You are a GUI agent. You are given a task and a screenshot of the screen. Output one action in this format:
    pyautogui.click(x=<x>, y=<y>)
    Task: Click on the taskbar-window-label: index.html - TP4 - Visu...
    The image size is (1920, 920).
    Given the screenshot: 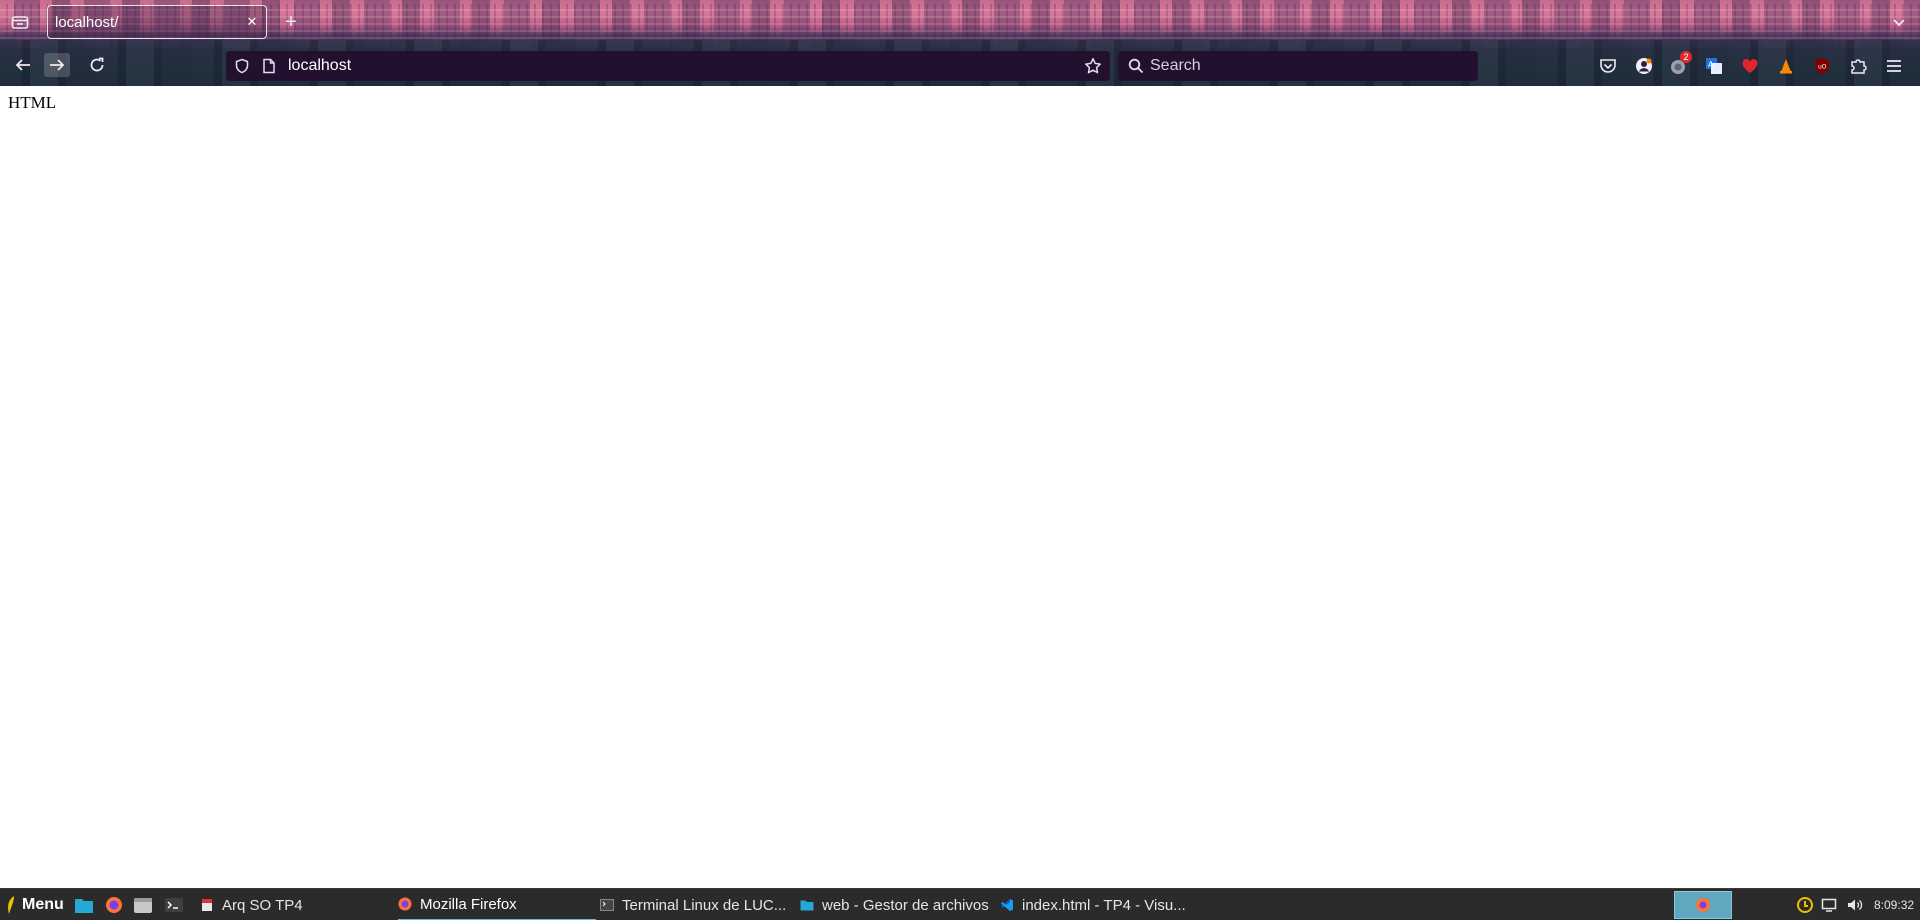 What is the action you would take?
    pyautogui.click(x=1104, y=905)
    